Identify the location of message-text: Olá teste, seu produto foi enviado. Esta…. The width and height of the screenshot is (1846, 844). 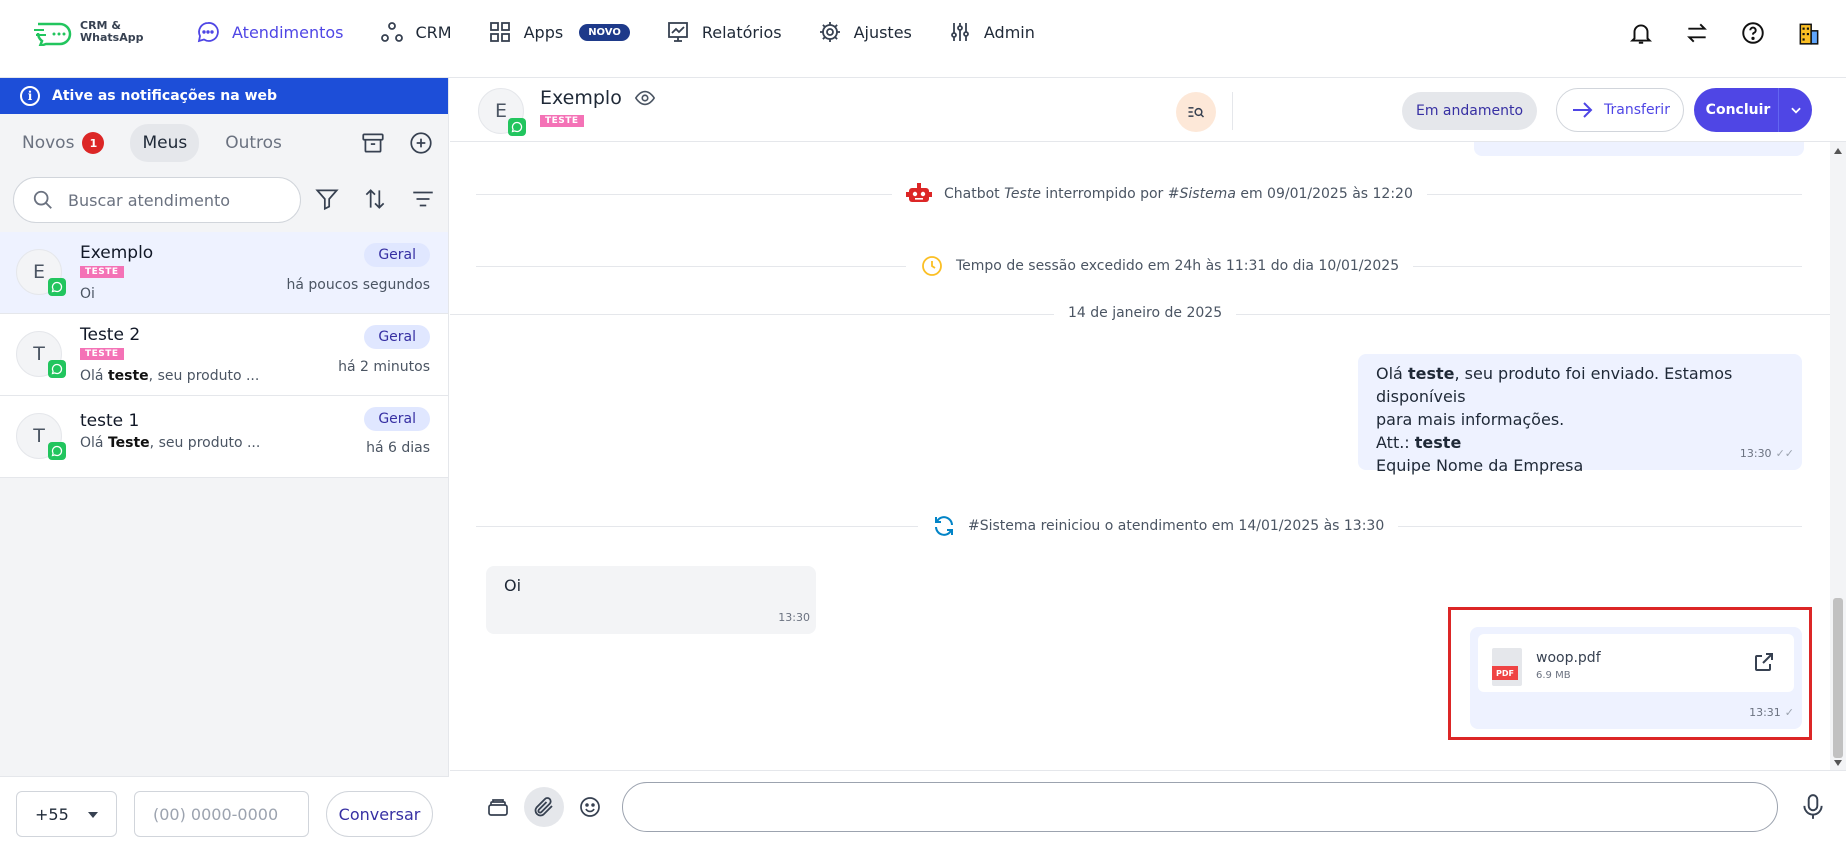
(1554, 419).